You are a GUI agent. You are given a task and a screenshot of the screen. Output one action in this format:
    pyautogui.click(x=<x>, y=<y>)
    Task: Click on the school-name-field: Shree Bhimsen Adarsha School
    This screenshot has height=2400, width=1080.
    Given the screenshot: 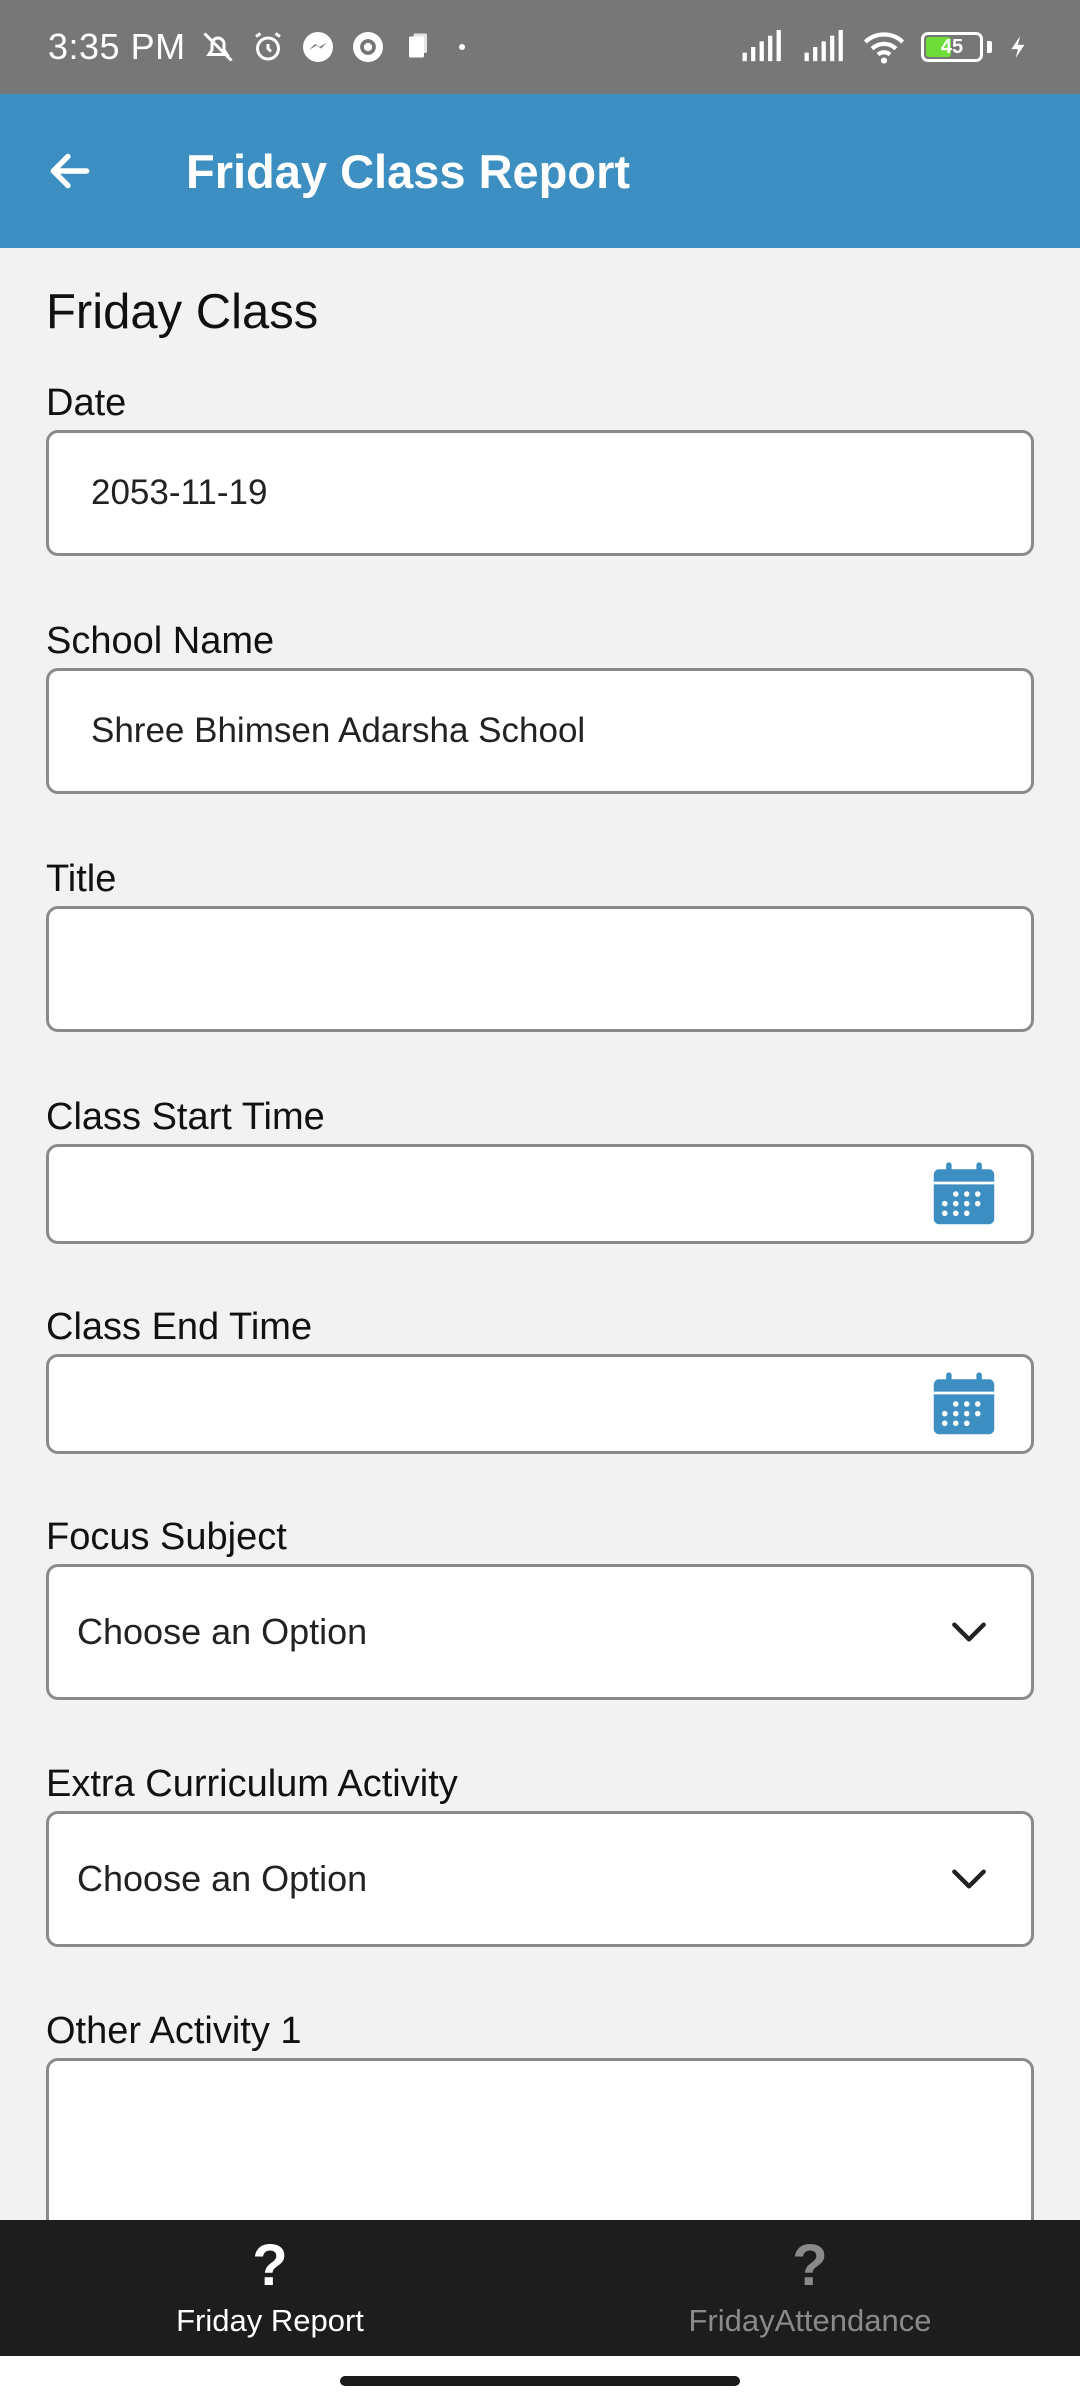 What is the action you would take?
    pyautogui.click(x=540, y=731)
    